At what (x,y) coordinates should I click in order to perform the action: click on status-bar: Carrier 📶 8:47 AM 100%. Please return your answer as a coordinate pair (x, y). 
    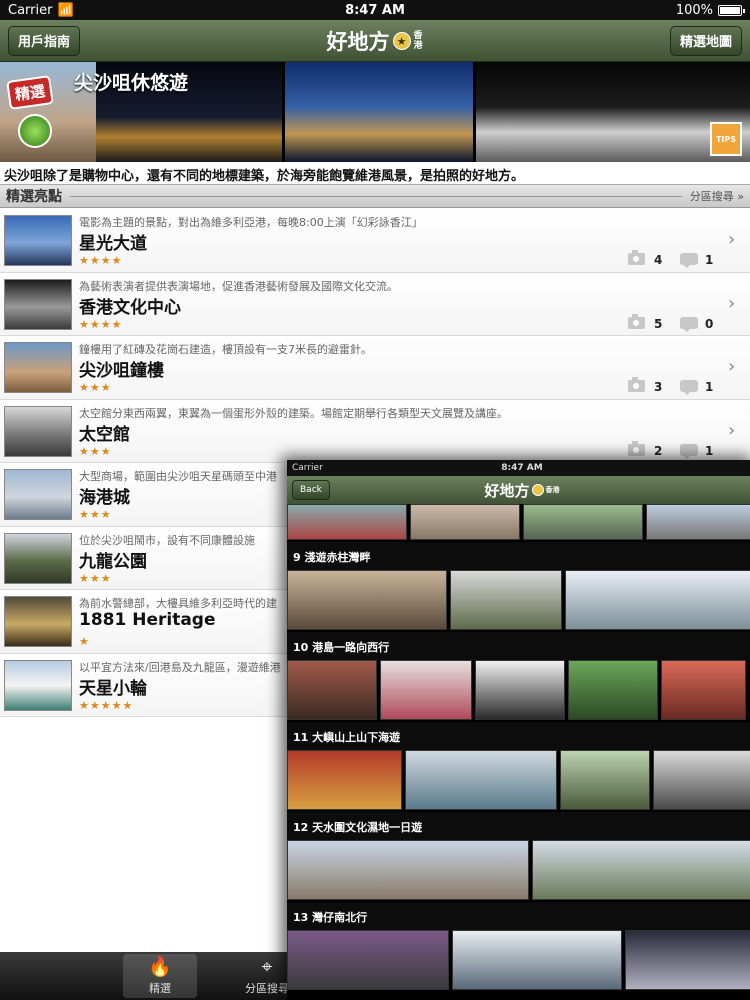
    Looking at the image, I should click on (375, 10).